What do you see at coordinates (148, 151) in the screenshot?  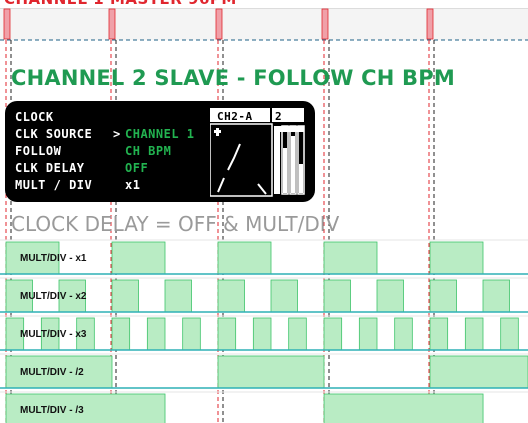 I see `menu-value-follow: CH BPM` at bounding box center [148, 151].